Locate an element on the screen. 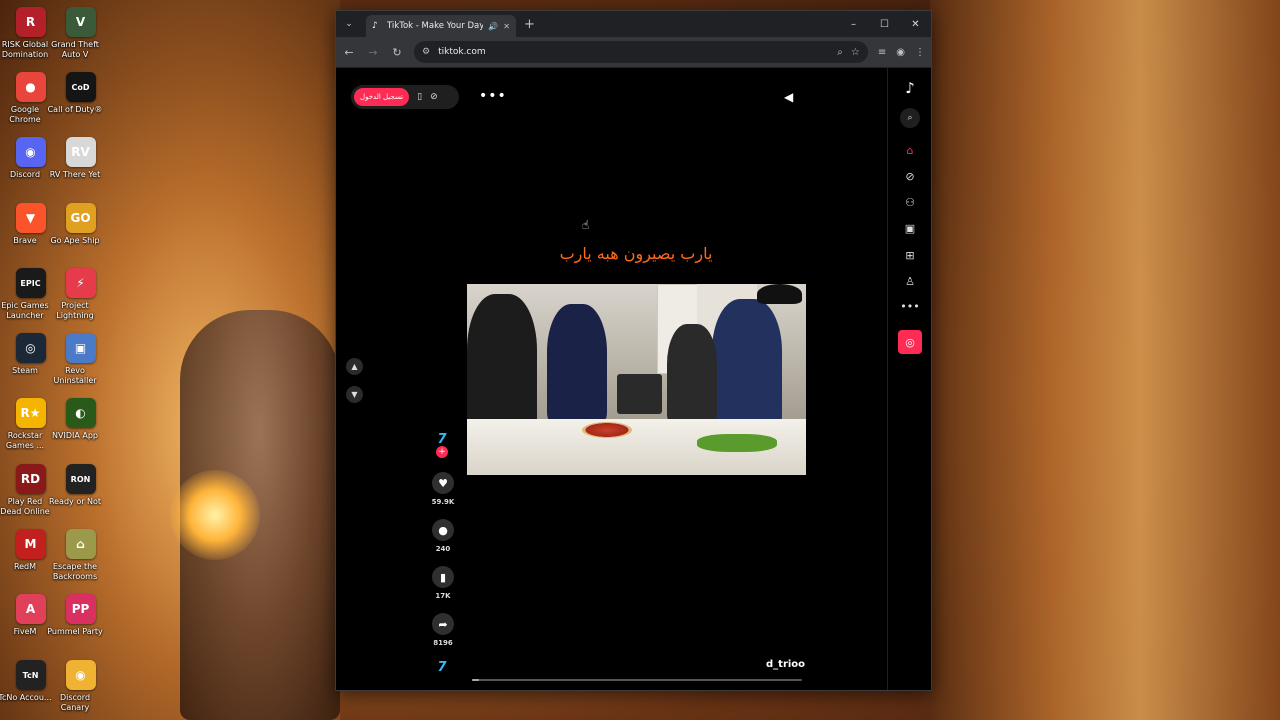  music-disc-icon: 7 is located at coordinates (442, 667).